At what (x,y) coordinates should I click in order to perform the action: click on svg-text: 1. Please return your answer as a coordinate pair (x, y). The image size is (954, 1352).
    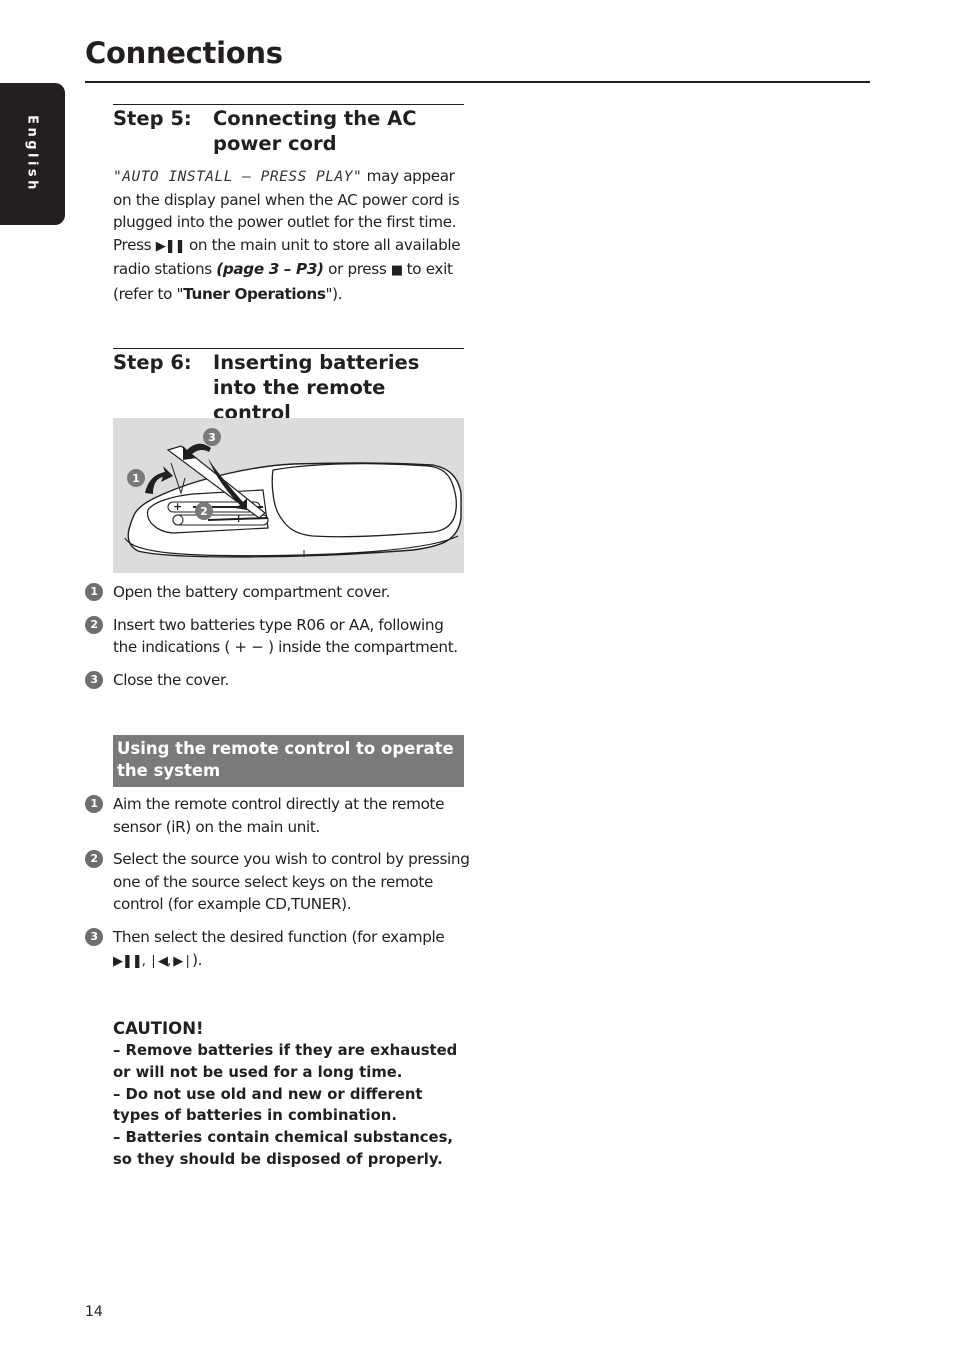
    Looking at the image, I should click on (136, 478).